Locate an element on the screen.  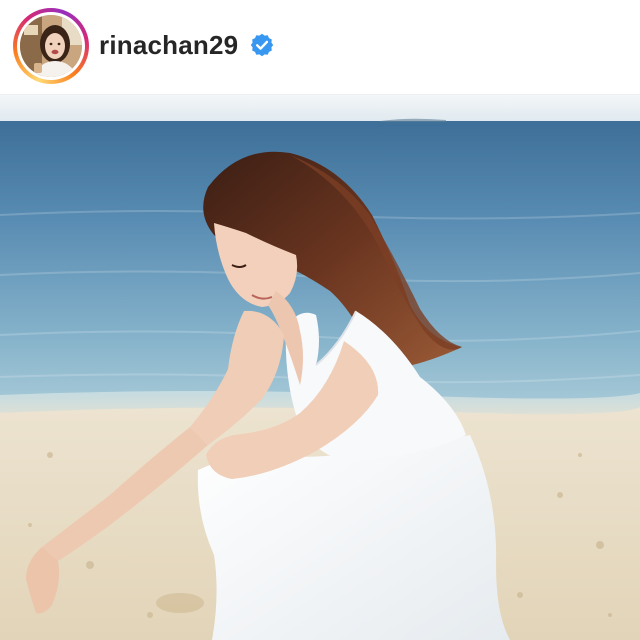
story-ring is located at coordinates (51, 46).